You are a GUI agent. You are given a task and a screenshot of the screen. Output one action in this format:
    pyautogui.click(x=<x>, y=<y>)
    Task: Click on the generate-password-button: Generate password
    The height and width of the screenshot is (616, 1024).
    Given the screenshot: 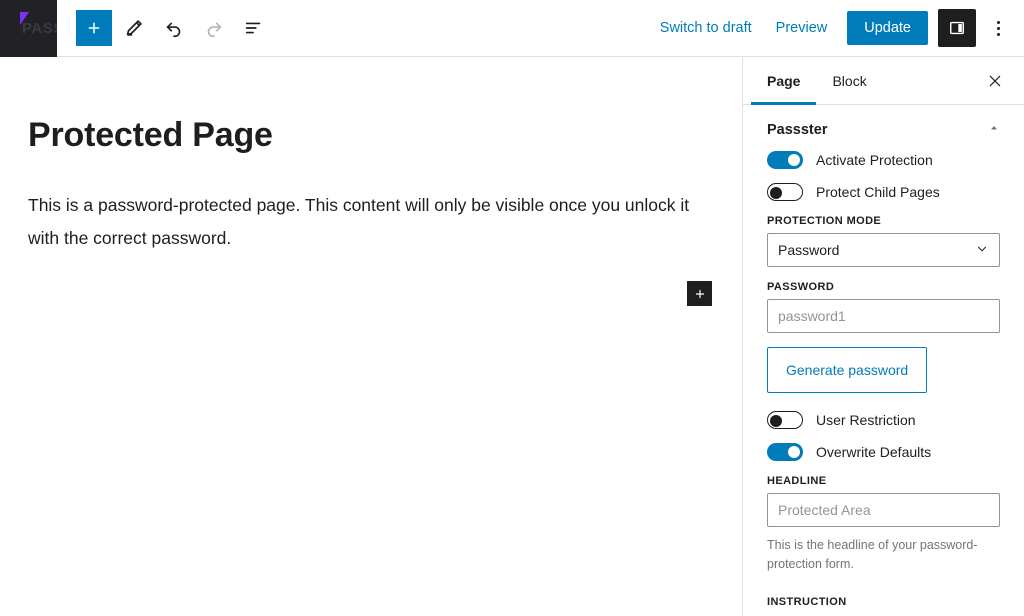 What is the action you would take?
    pyautogui.click(x=847, y=370)
    